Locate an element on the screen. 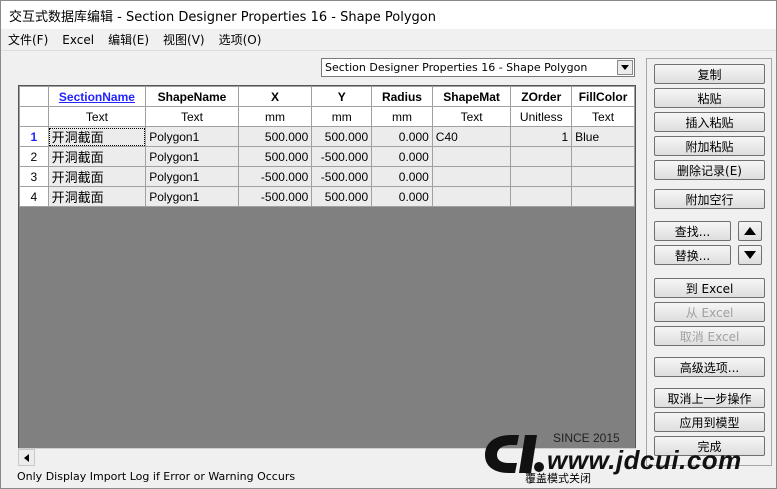 The height and width of the screenshot is (489, 777). move-up-button is located at coordinates (750, 231).